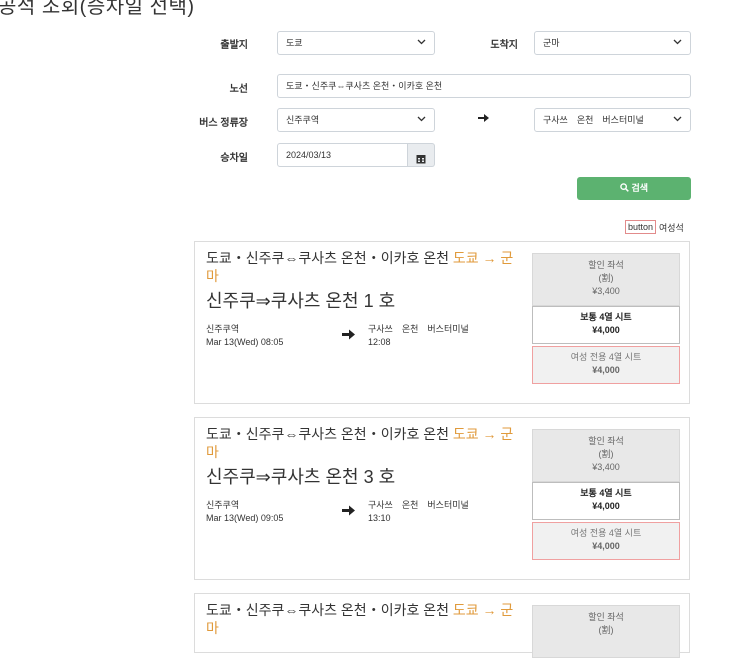 The width and height of the screenshot is (743, 658). Describe the element at coordinates (245, 342) in the screenshot. I see `departure-time: Mar 13(Wed) 08:05` at that location.